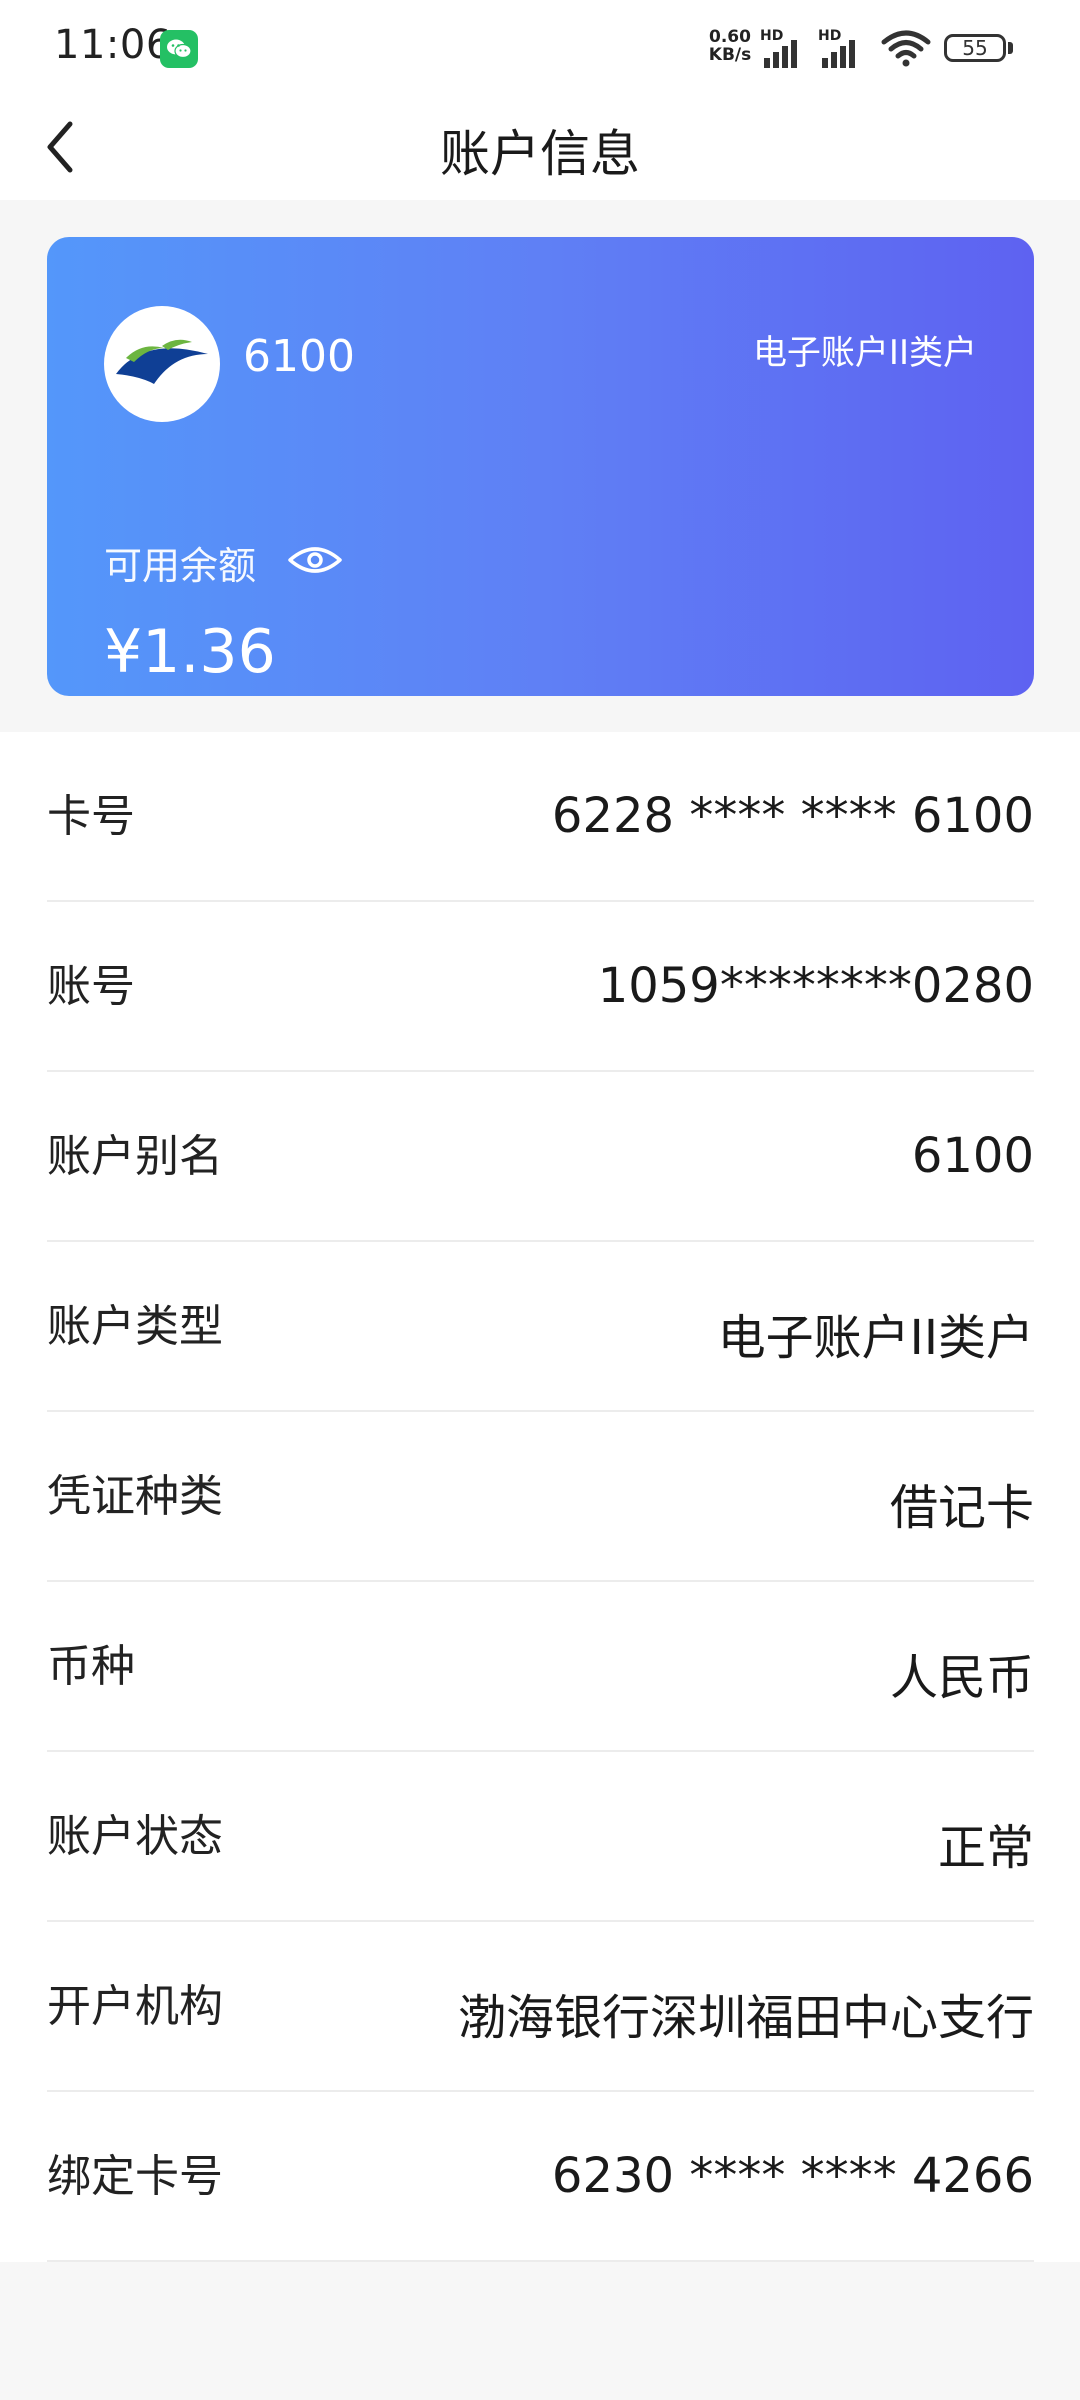 The image size is (1080, 2400). What do you see at coordinates (135, 1156) in the screenshot?
I see `row-label: 账户别名` at bounding box center [135, 1156].